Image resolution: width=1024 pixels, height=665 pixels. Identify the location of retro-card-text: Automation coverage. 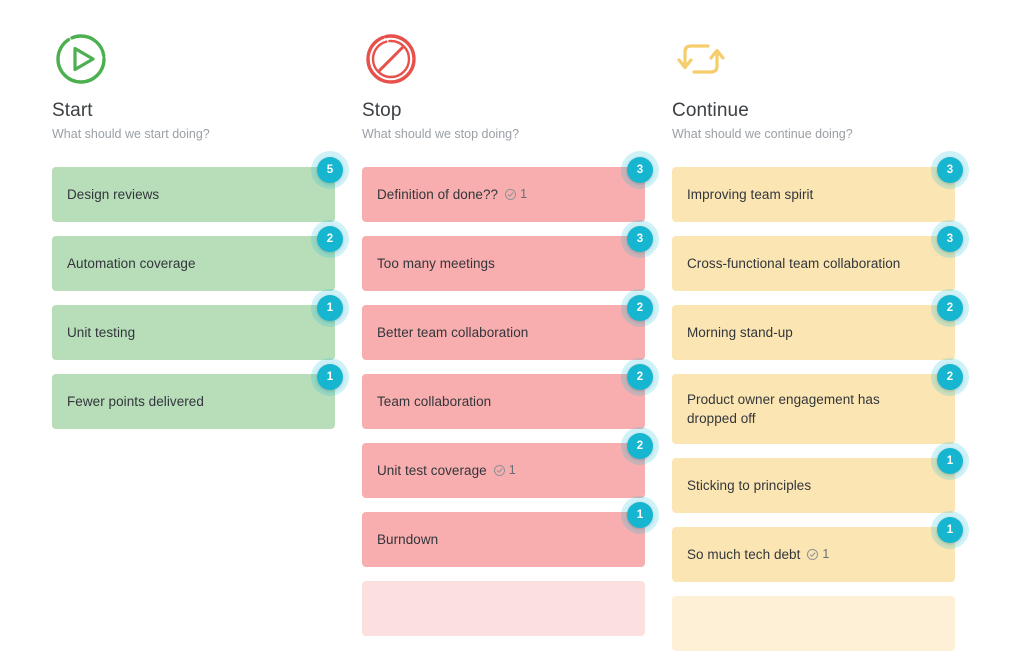
(131, 263).